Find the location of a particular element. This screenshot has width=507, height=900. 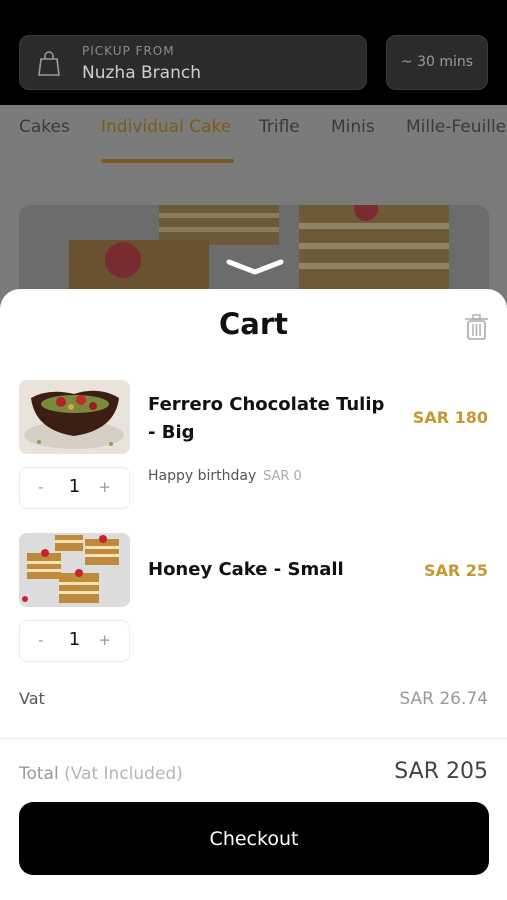

item-name: Ferrero Chocolate Tulip - Big is located at coordinates (266, 418).